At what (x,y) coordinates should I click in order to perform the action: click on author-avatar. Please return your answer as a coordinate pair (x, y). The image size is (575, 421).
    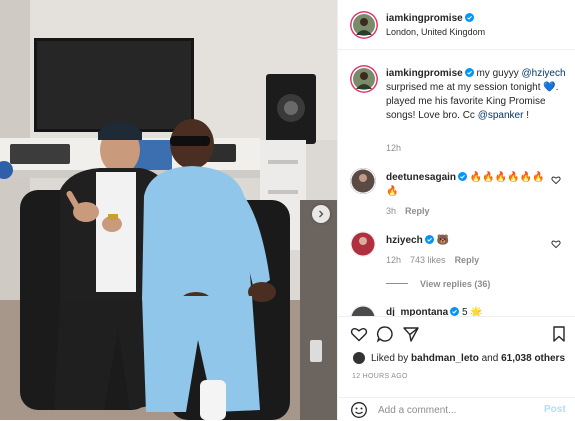
    Looking at the image, I should click on (364, 25).